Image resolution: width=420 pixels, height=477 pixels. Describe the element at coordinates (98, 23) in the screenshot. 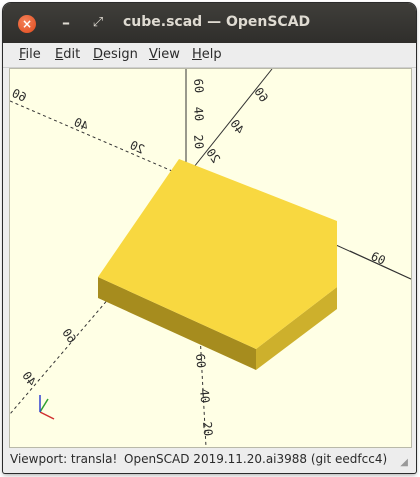

I see `maximize-button: ⤢` at that location.